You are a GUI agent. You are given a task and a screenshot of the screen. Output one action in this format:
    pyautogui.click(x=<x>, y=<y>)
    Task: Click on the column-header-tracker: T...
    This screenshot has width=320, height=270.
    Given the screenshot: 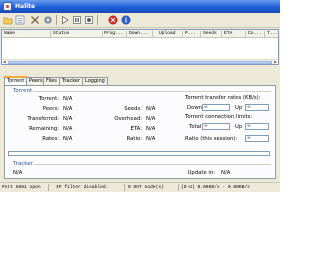 What is the action you would take?
    pyautogui.click(x=272, y=33)
    